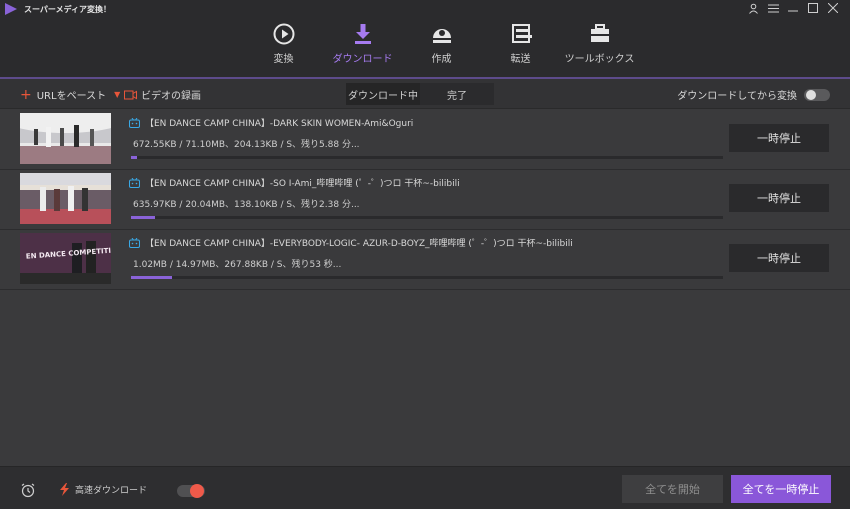 This screenshot has width=850, height=509. I want to click on burn-icon, so click(441, 35).